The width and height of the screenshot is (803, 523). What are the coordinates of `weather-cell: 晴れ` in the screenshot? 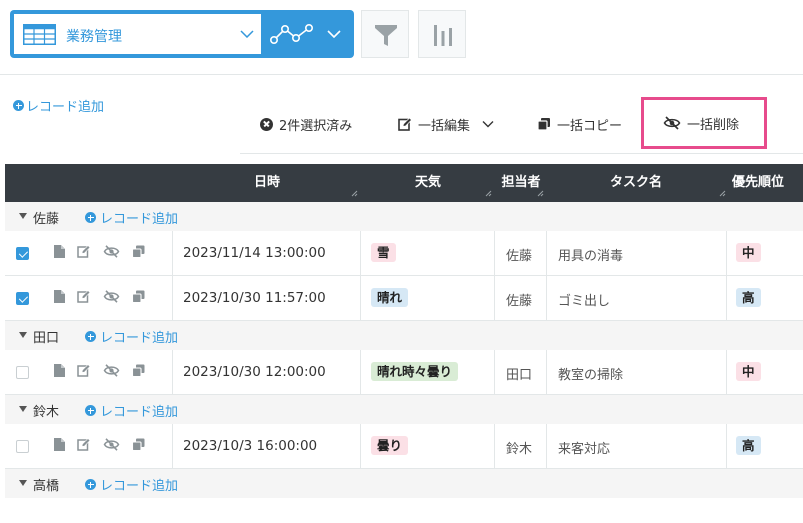 It's located at (428, 298).